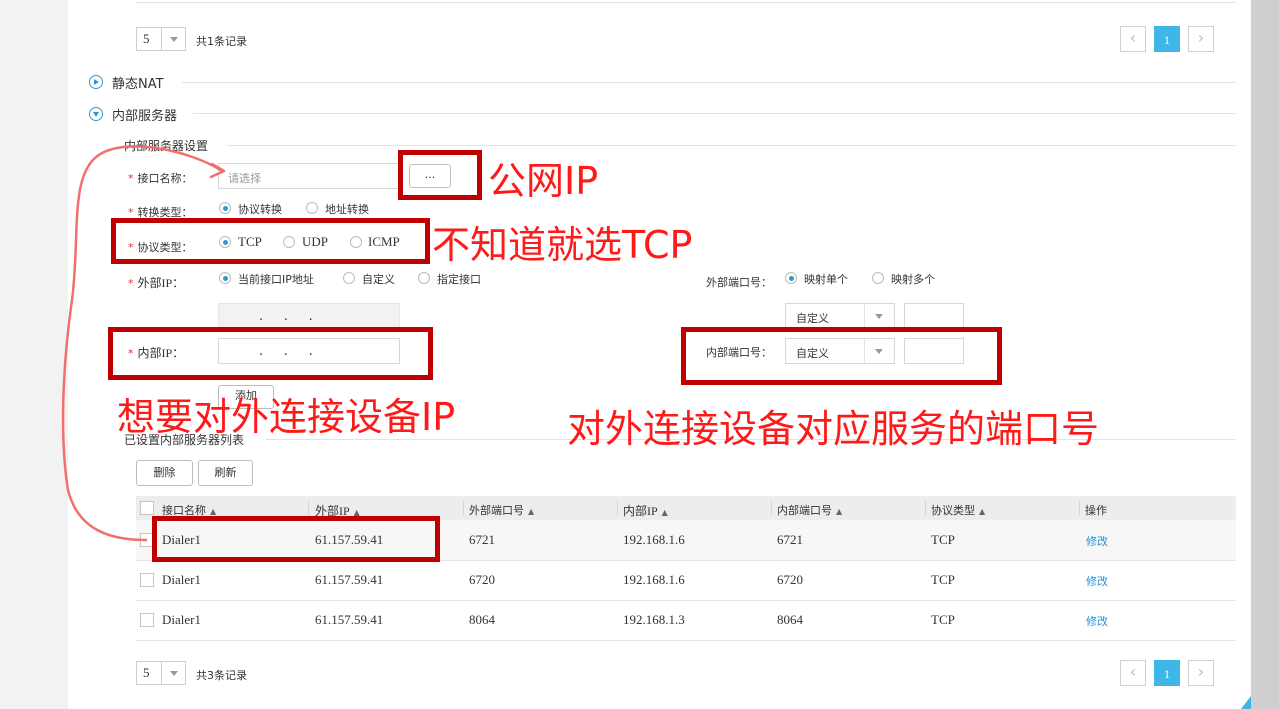 The height and width of the screenshot is (709, 1279). Describe the element at coordinates (841, 356) in the screenshot. I see `annotation-box-internal-port` at that location.